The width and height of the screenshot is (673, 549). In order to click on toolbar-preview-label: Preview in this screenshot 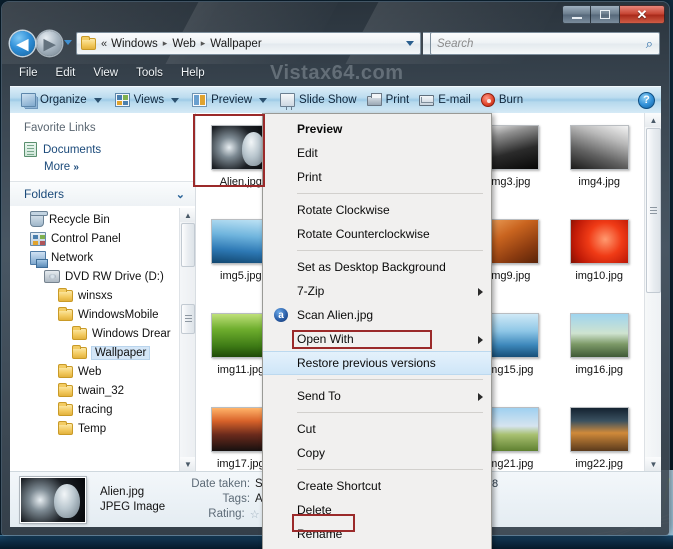, I will do `click(232, 100)`.